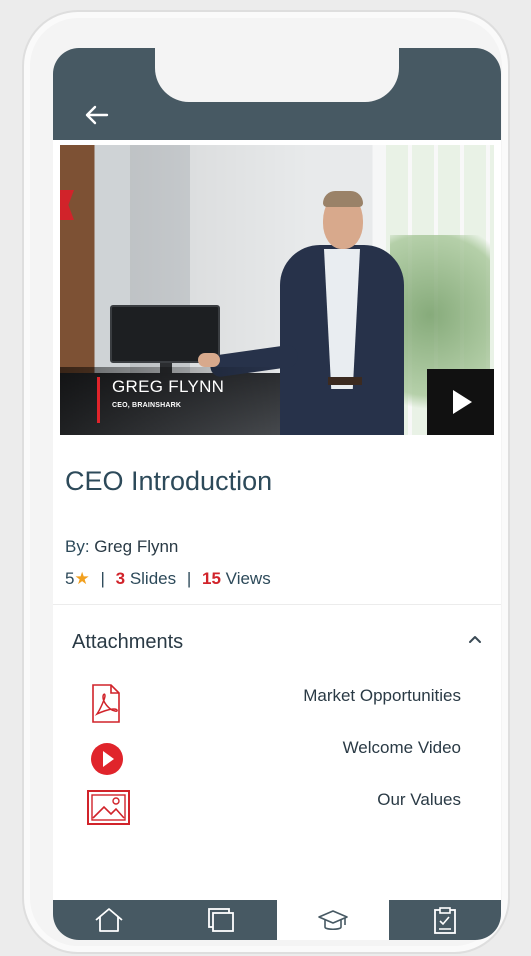  What do you see at coordinates (277, 75) in the screenshot?
I see `phone-notch` at bounding box center [277, 75].